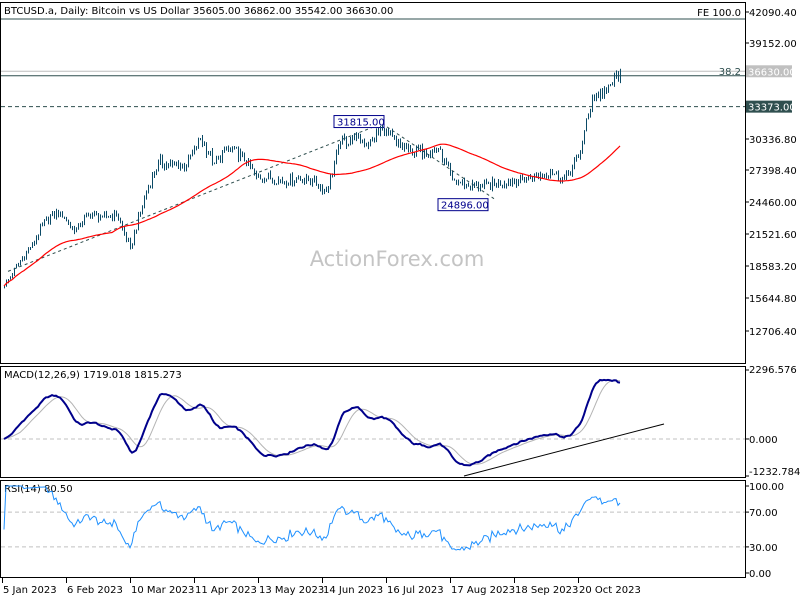  I want to click on x-tick-label: 6 Feb 2023, so click(95, 590).